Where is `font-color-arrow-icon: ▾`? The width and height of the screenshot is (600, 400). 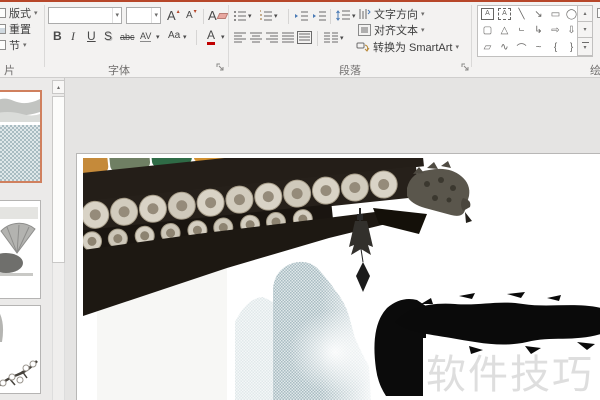 font-color-arrow-icon: ▾ is located at coordinates (223, 37).